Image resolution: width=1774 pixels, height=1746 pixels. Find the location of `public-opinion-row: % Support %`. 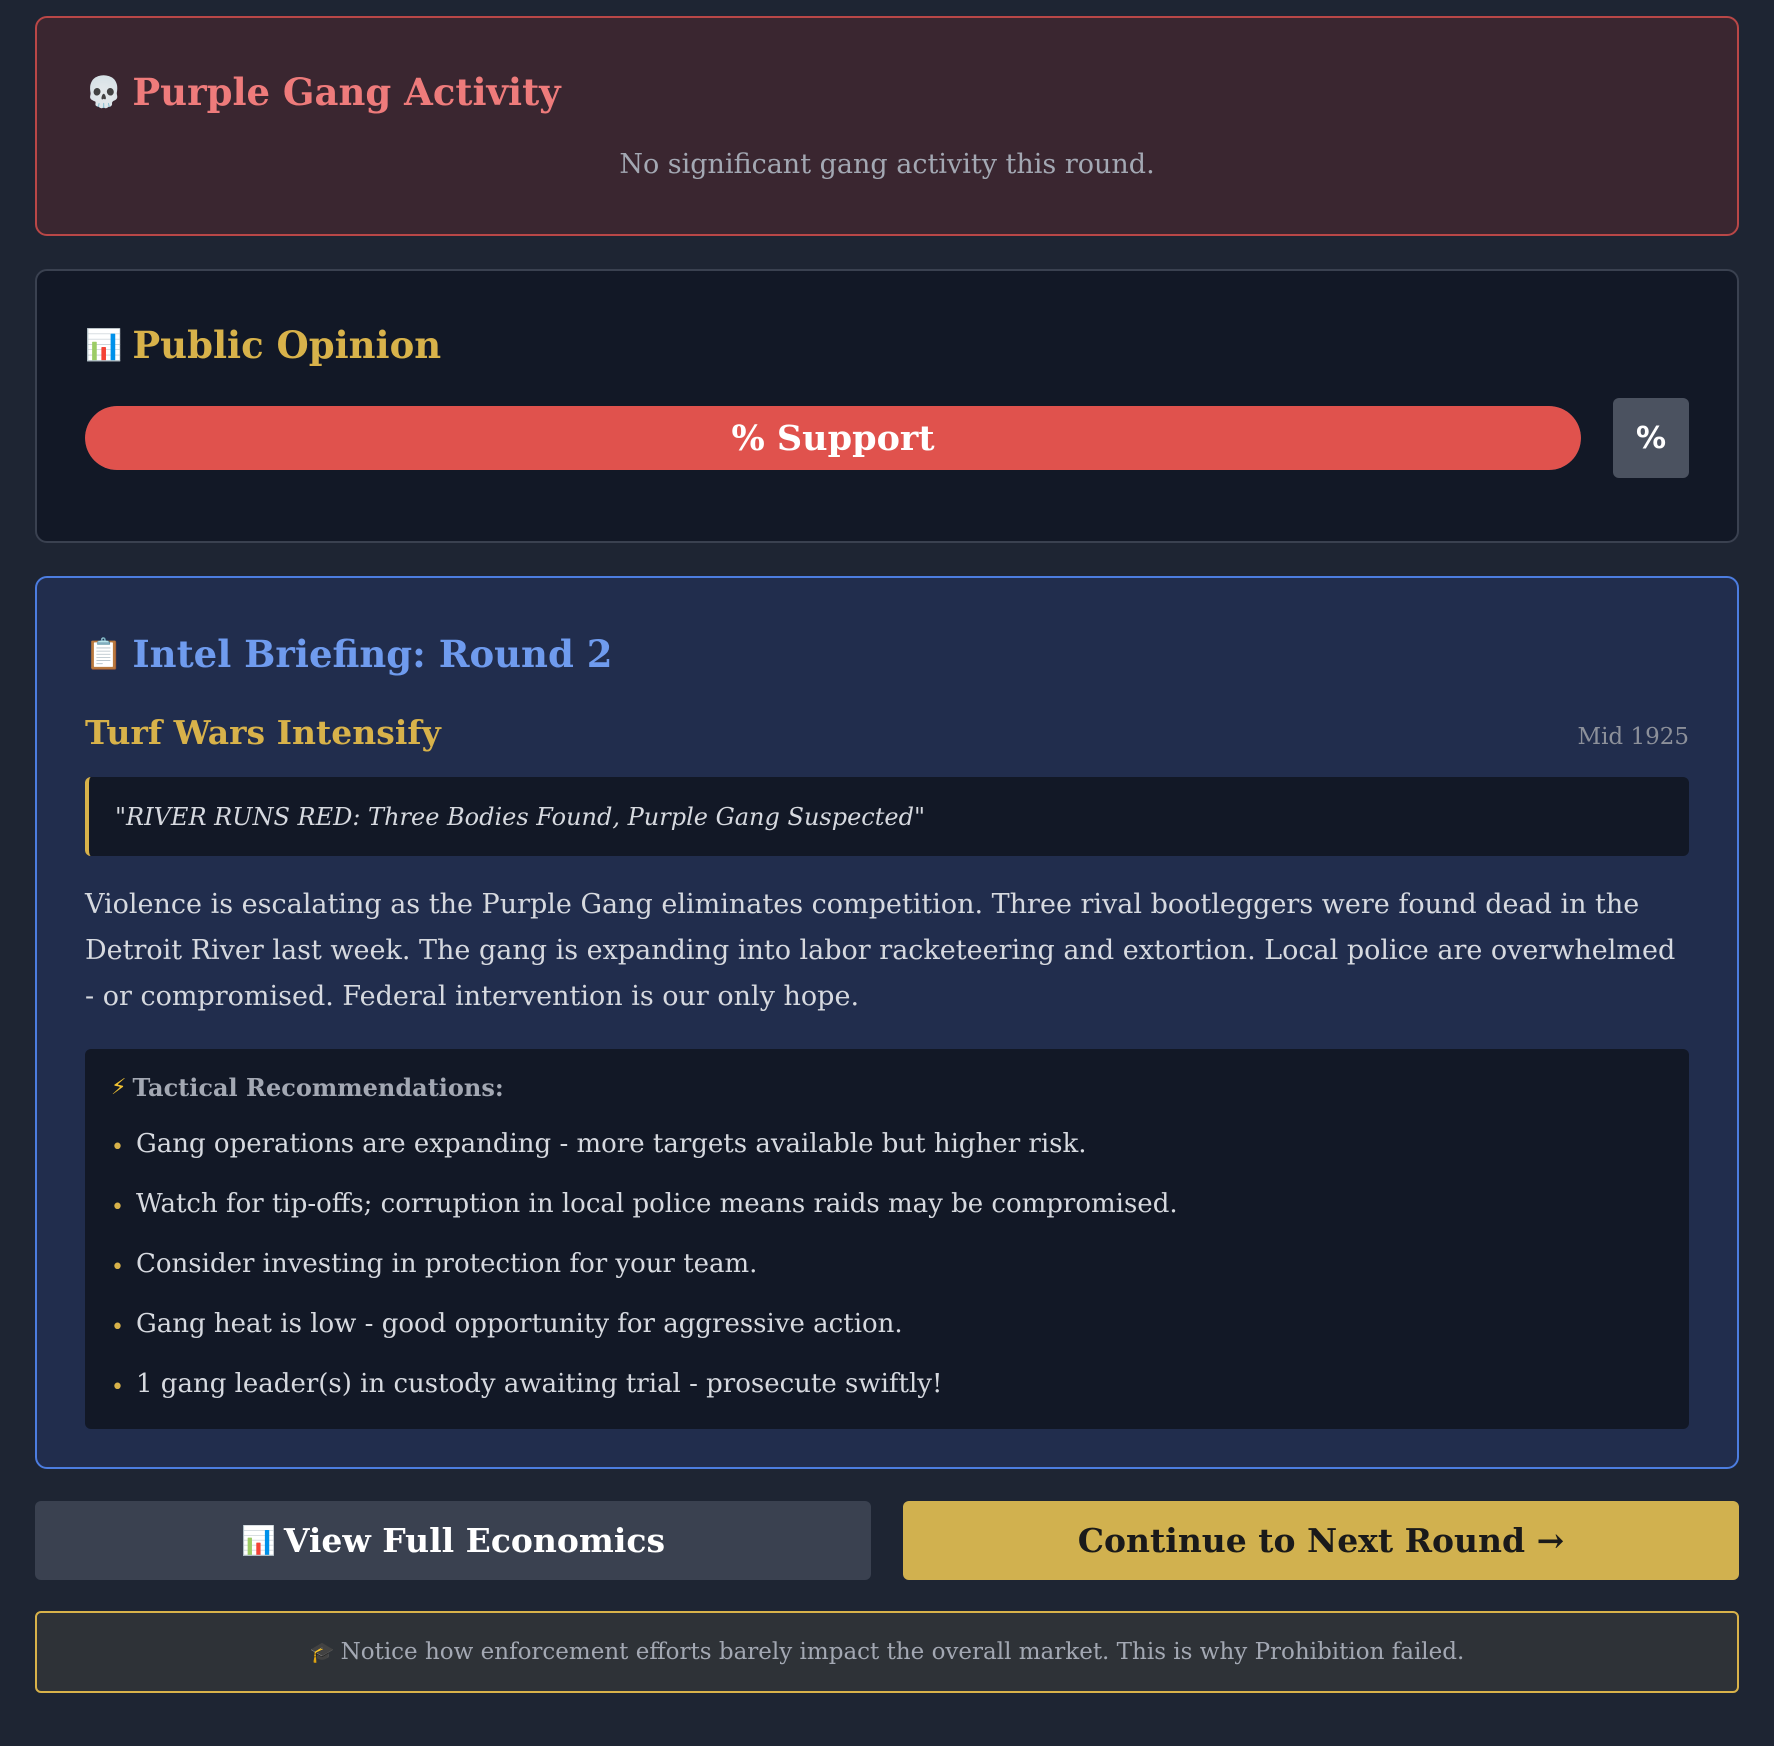

public-opinion-row: % Support % is located at coordinates (887, 438).